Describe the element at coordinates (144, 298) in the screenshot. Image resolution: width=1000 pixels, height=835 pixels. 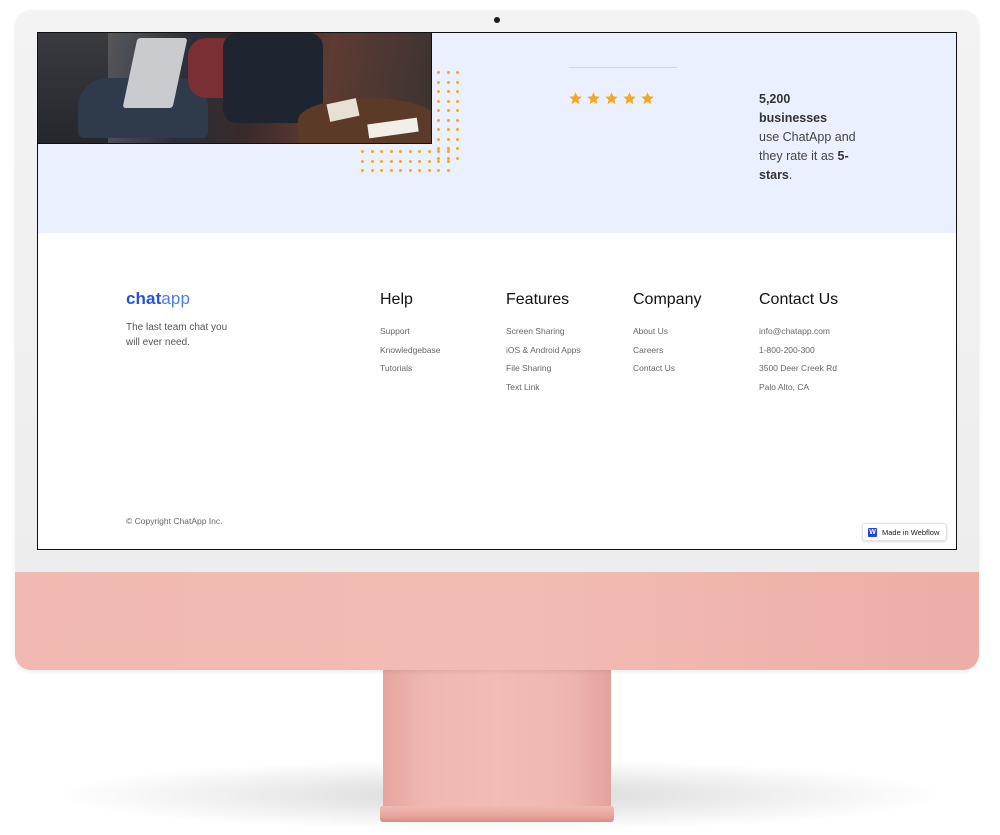
I see `logo-text: chat` at that location.